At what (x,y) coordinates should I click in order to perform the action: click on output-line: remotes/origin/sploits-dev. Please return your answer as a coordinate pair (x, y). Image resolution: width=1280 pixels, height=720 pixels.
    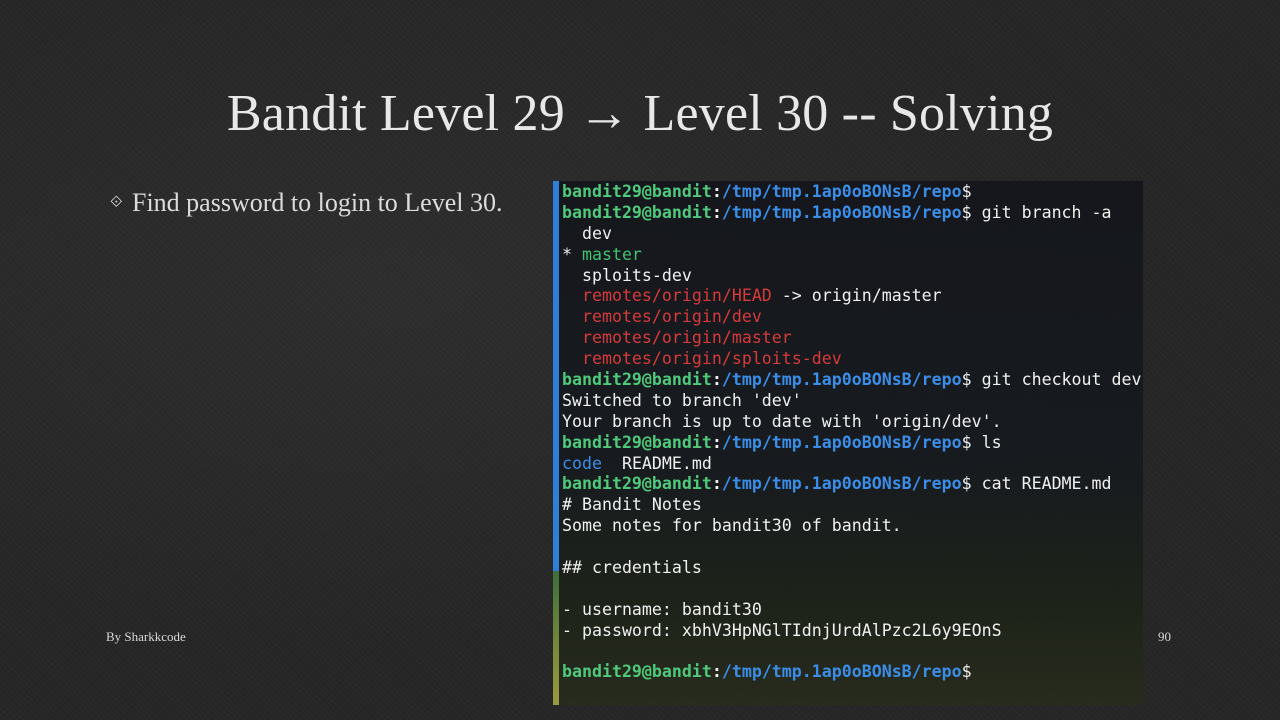
    Looking at the image, I should click on (852, 359).